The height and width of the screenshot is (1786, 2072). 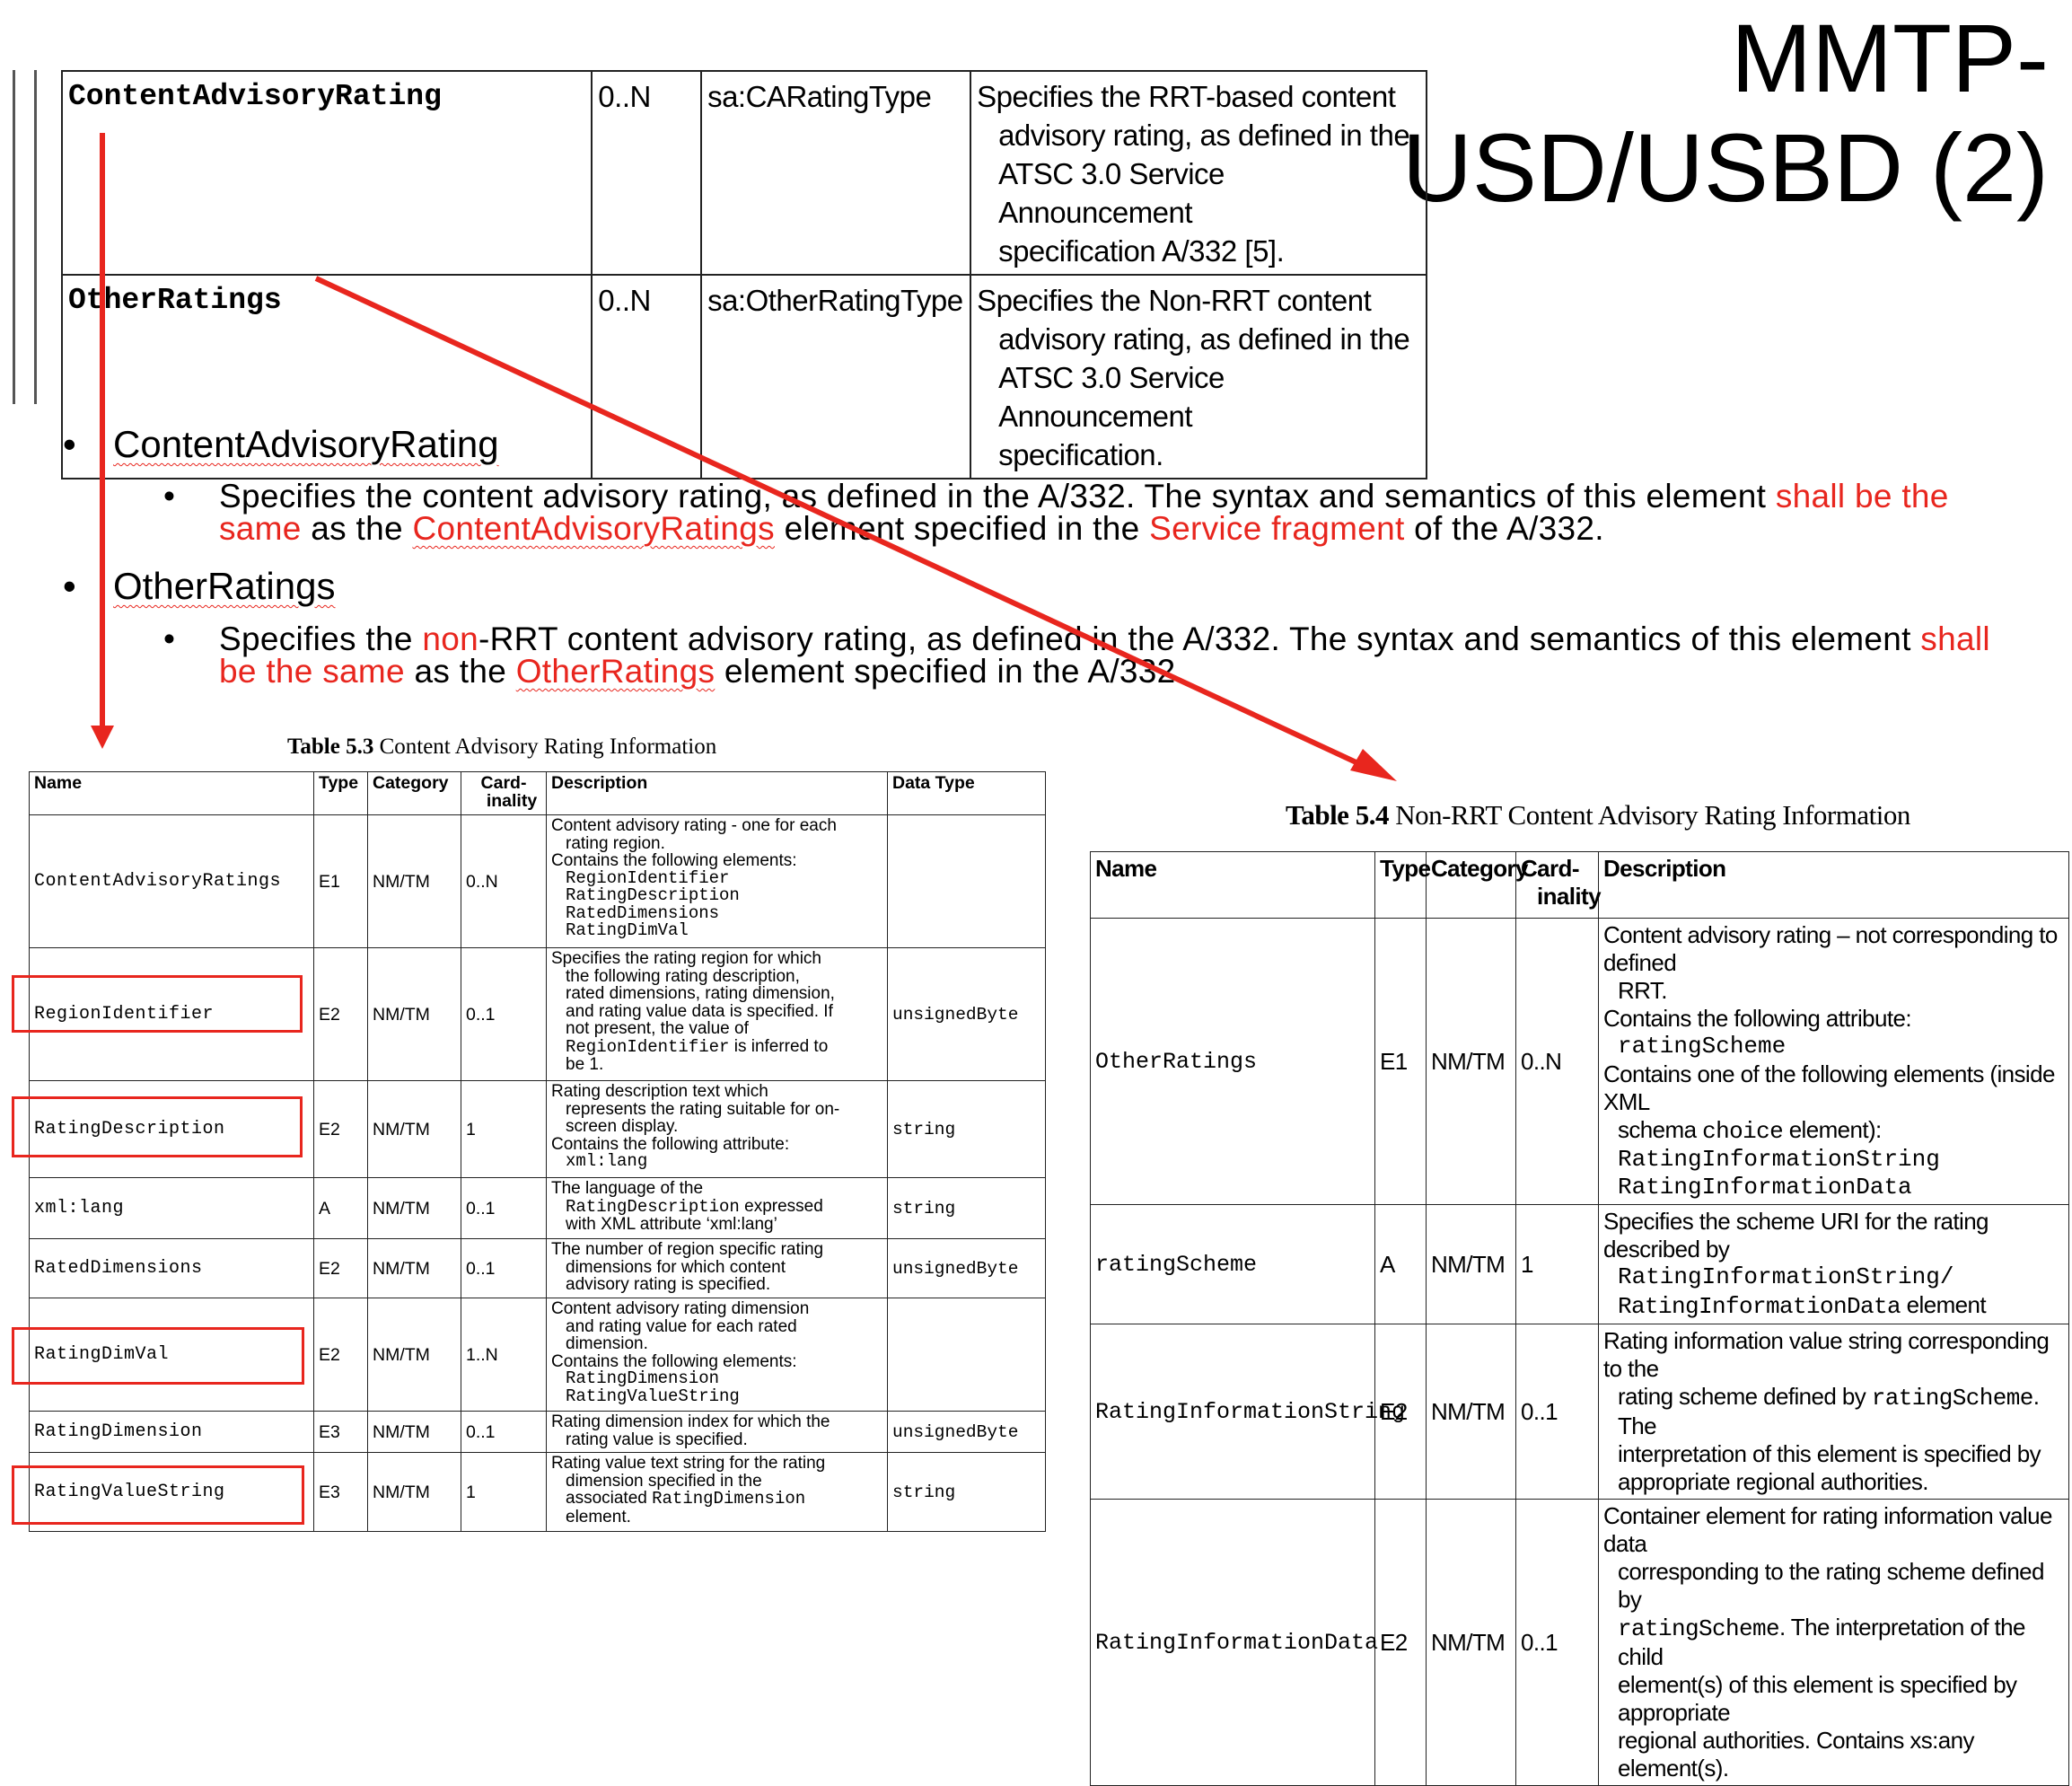 I want to click on arrow-other-ratings, so click(x=845, y=525).